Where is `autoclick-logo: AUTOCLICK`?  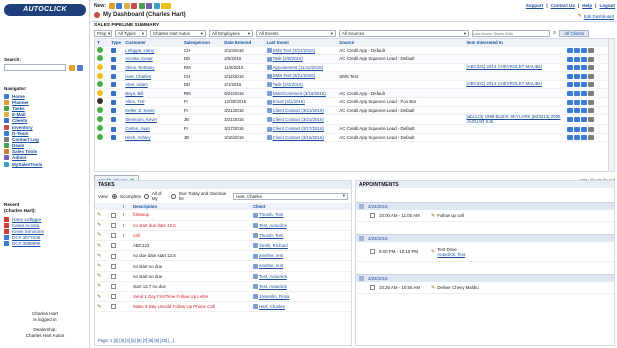 autoclick-logo: AUTOCLICK is located at coordinates (45, 10).